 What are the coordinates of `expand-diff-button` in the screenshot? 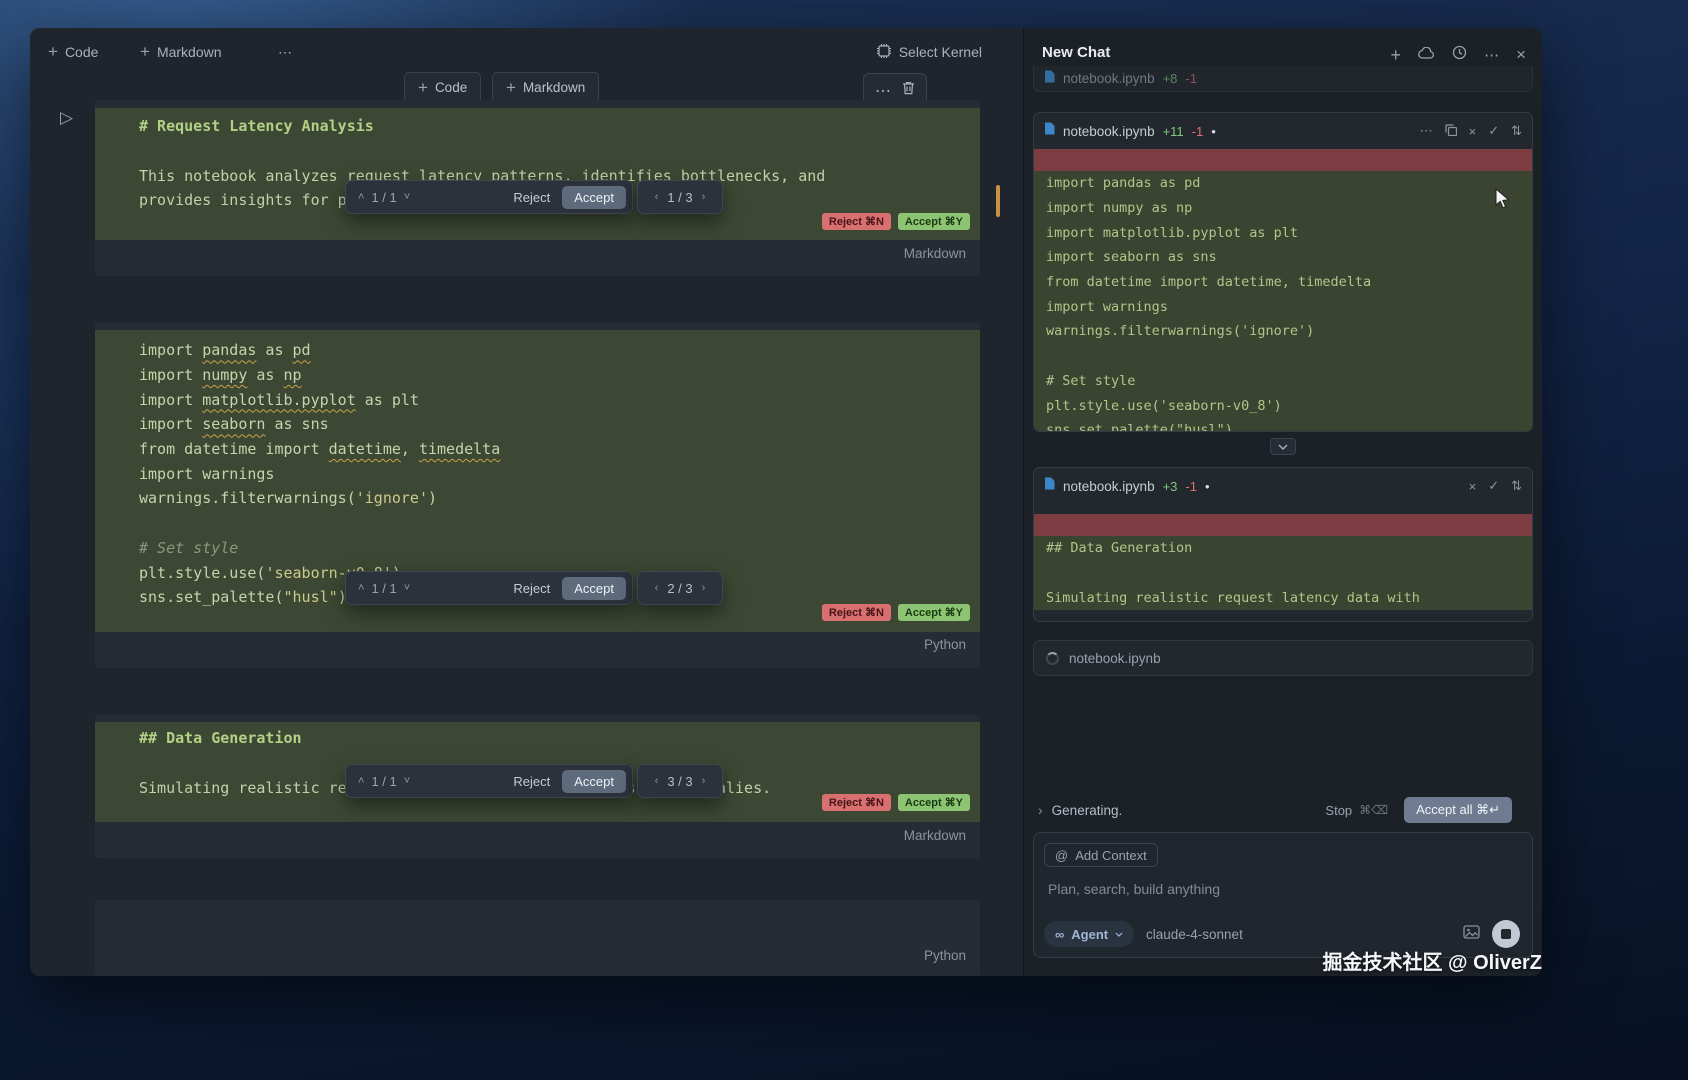 It's located at (1283, 446).